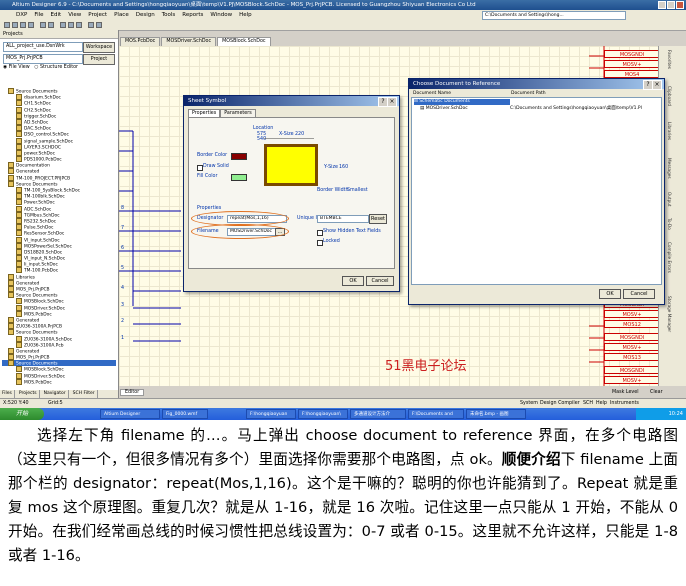 This screenshot has height=586, width=686. Describe the element at coordinates (31, 25) in the screenshot. I see `print-icon` at that location.